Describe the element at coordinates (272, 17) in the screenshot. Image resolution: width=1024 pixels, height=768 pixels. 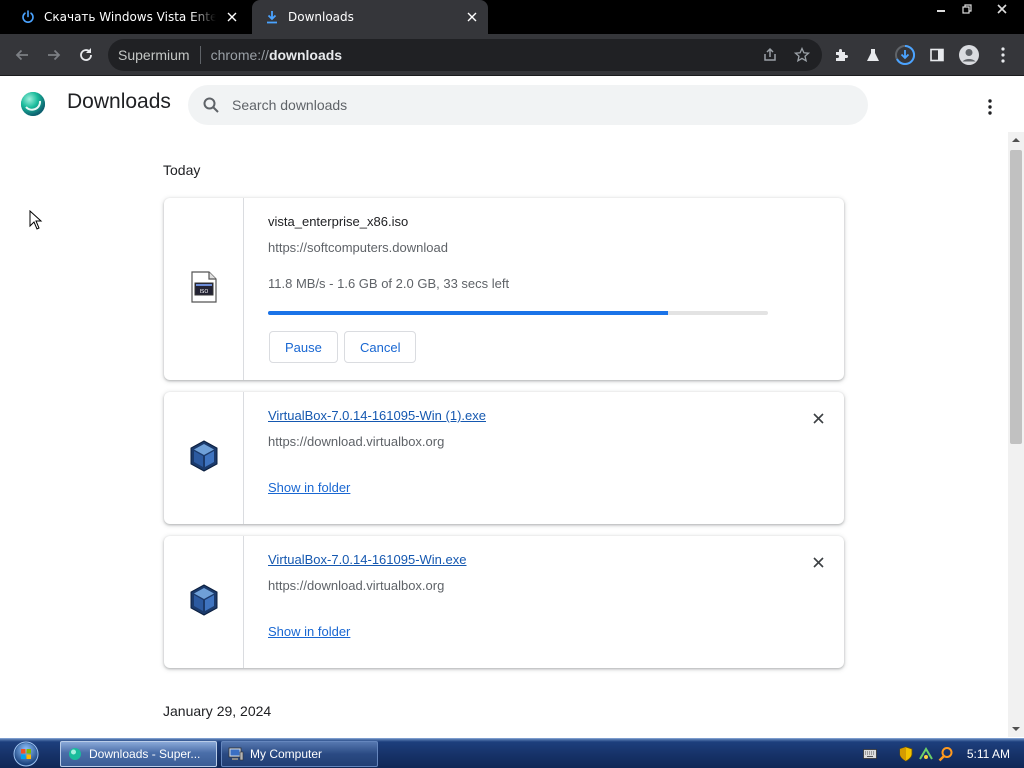
I see `download-icon` at that location.